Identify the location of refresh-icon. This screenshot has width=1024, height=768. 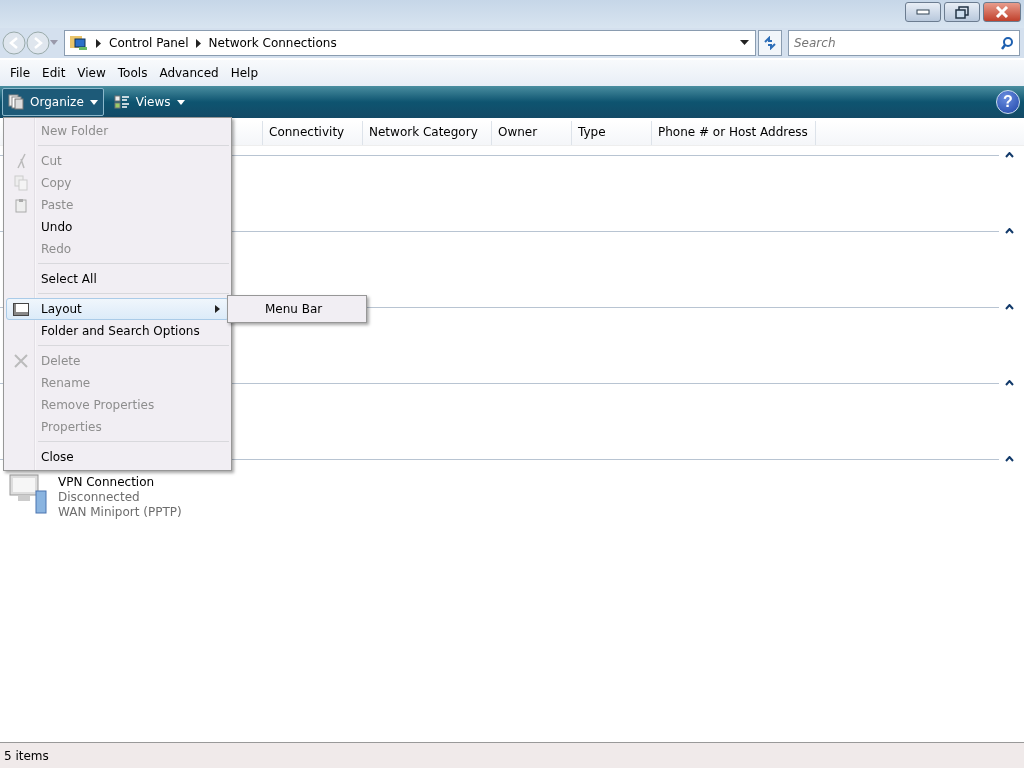
(770, 43).